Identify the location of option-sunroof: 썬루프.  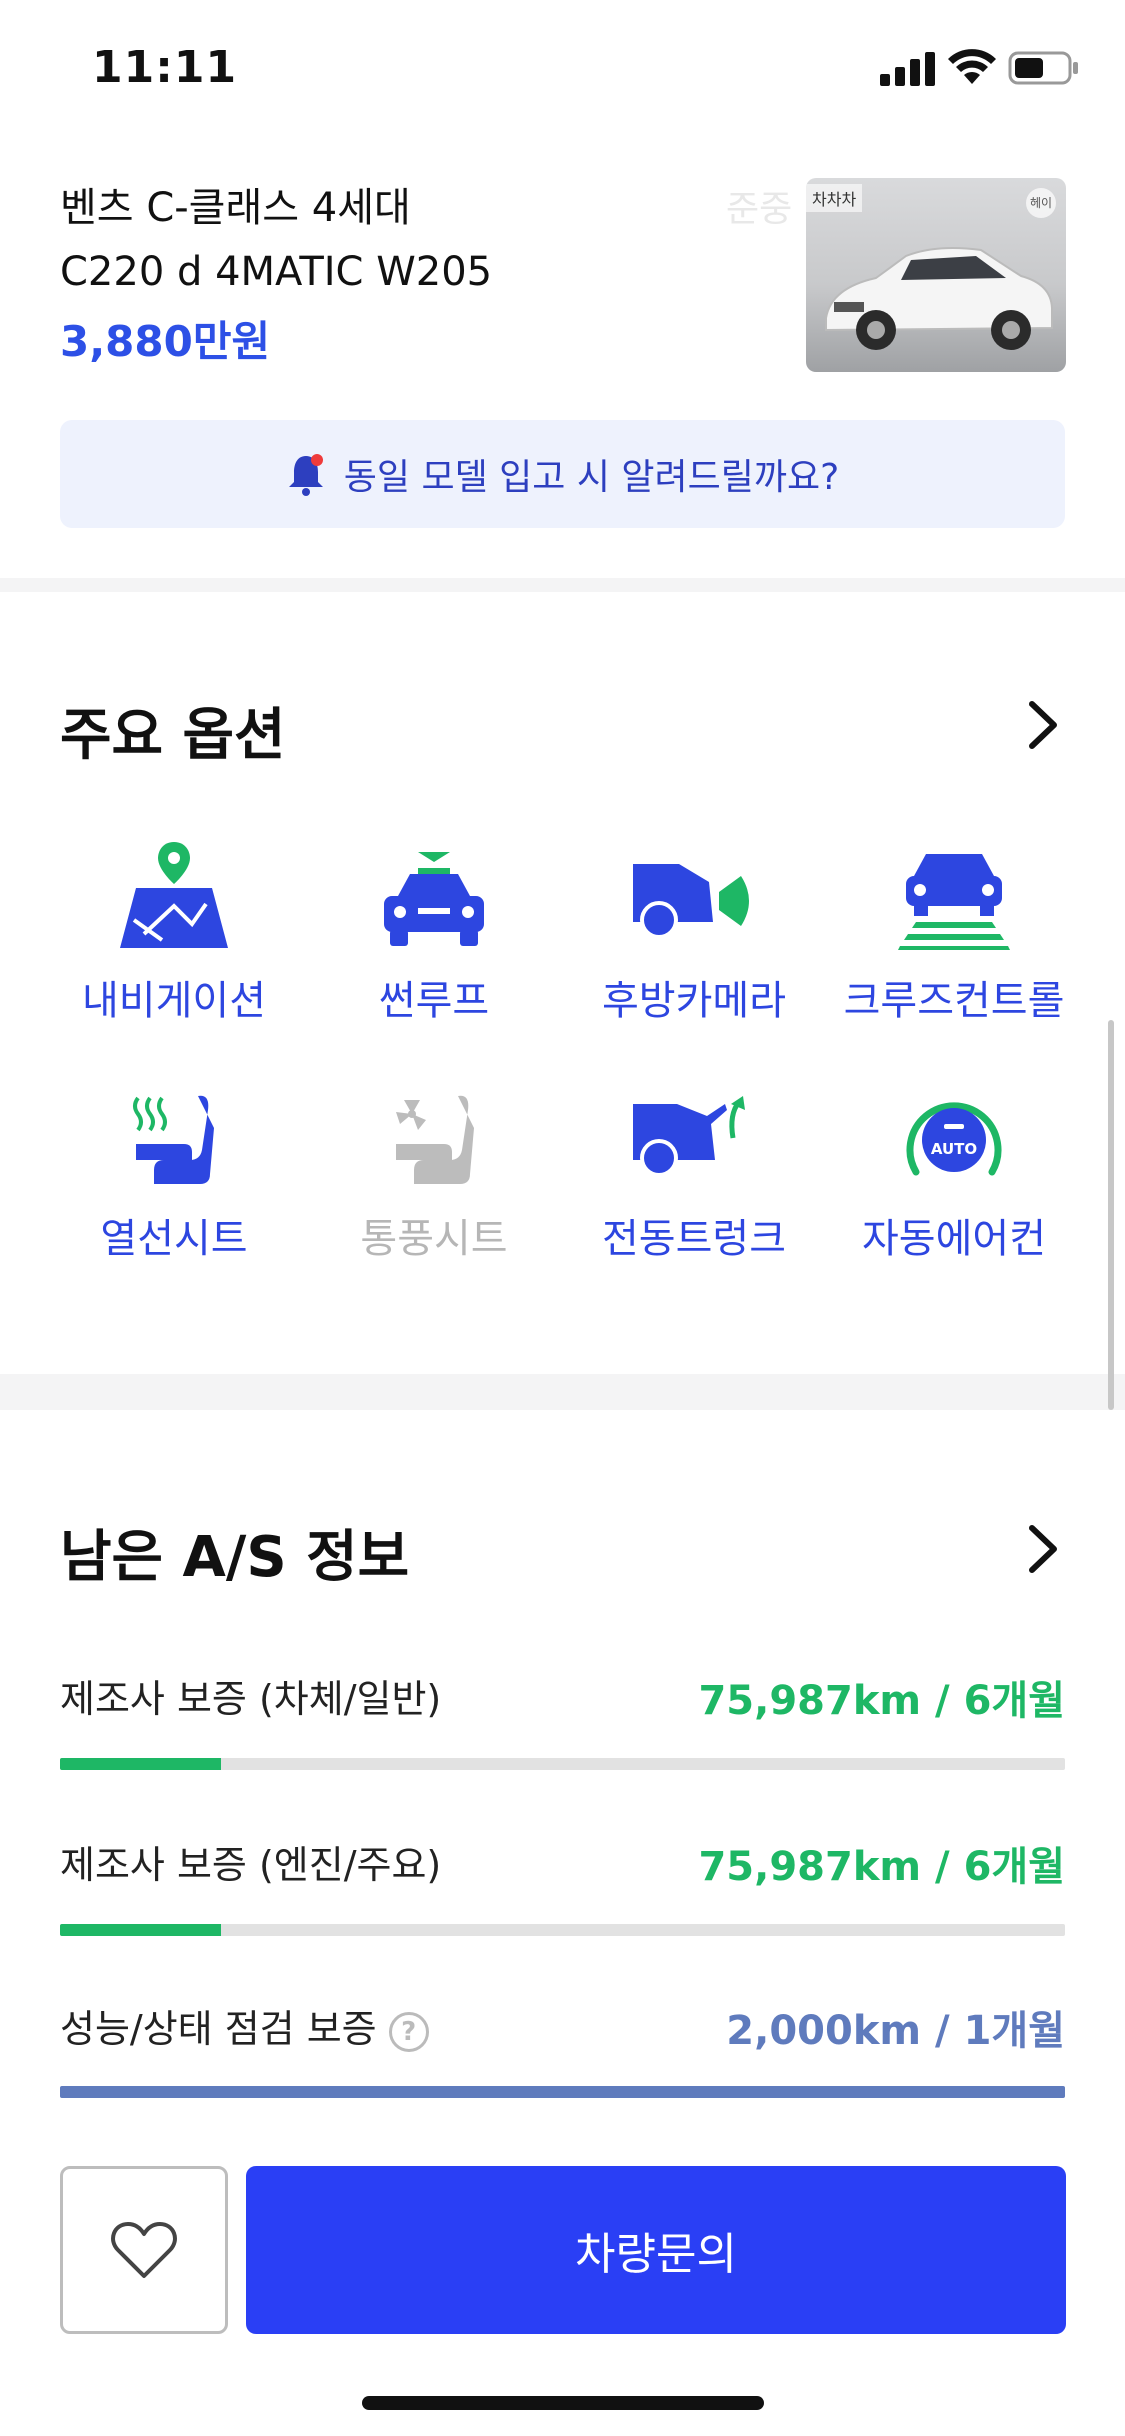
(434, 933).